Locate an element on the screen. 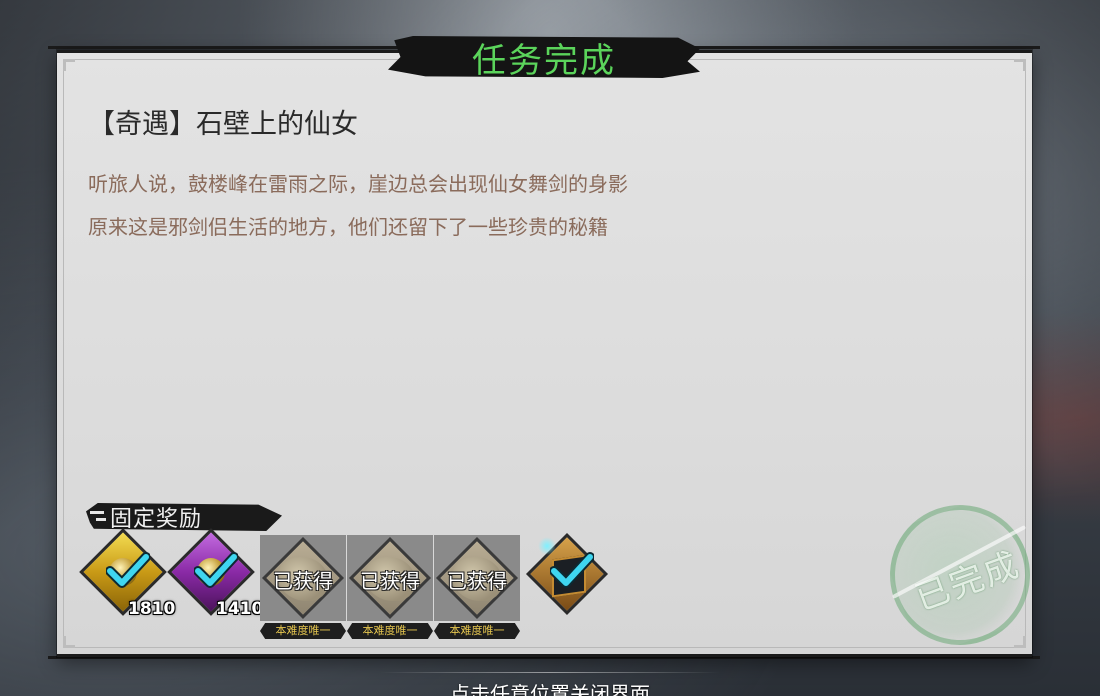 The image size is (1100, 696). reward-count: 1410 is located at coordinates (240, 609).